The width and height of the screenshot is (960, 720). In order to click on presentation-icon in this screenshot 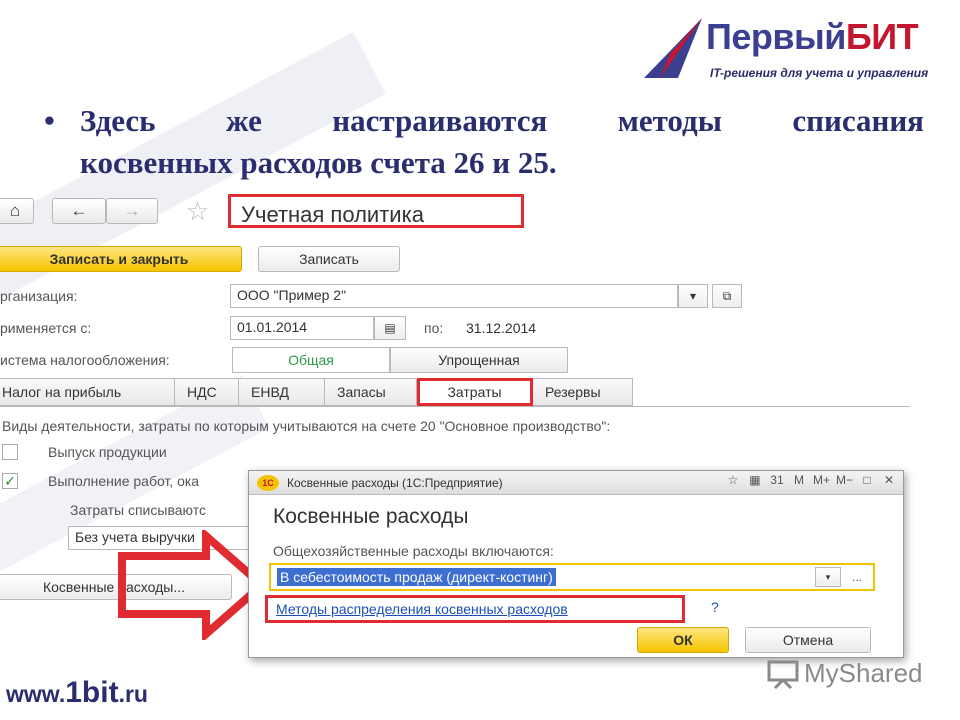, I will do `click(783, 674)`.